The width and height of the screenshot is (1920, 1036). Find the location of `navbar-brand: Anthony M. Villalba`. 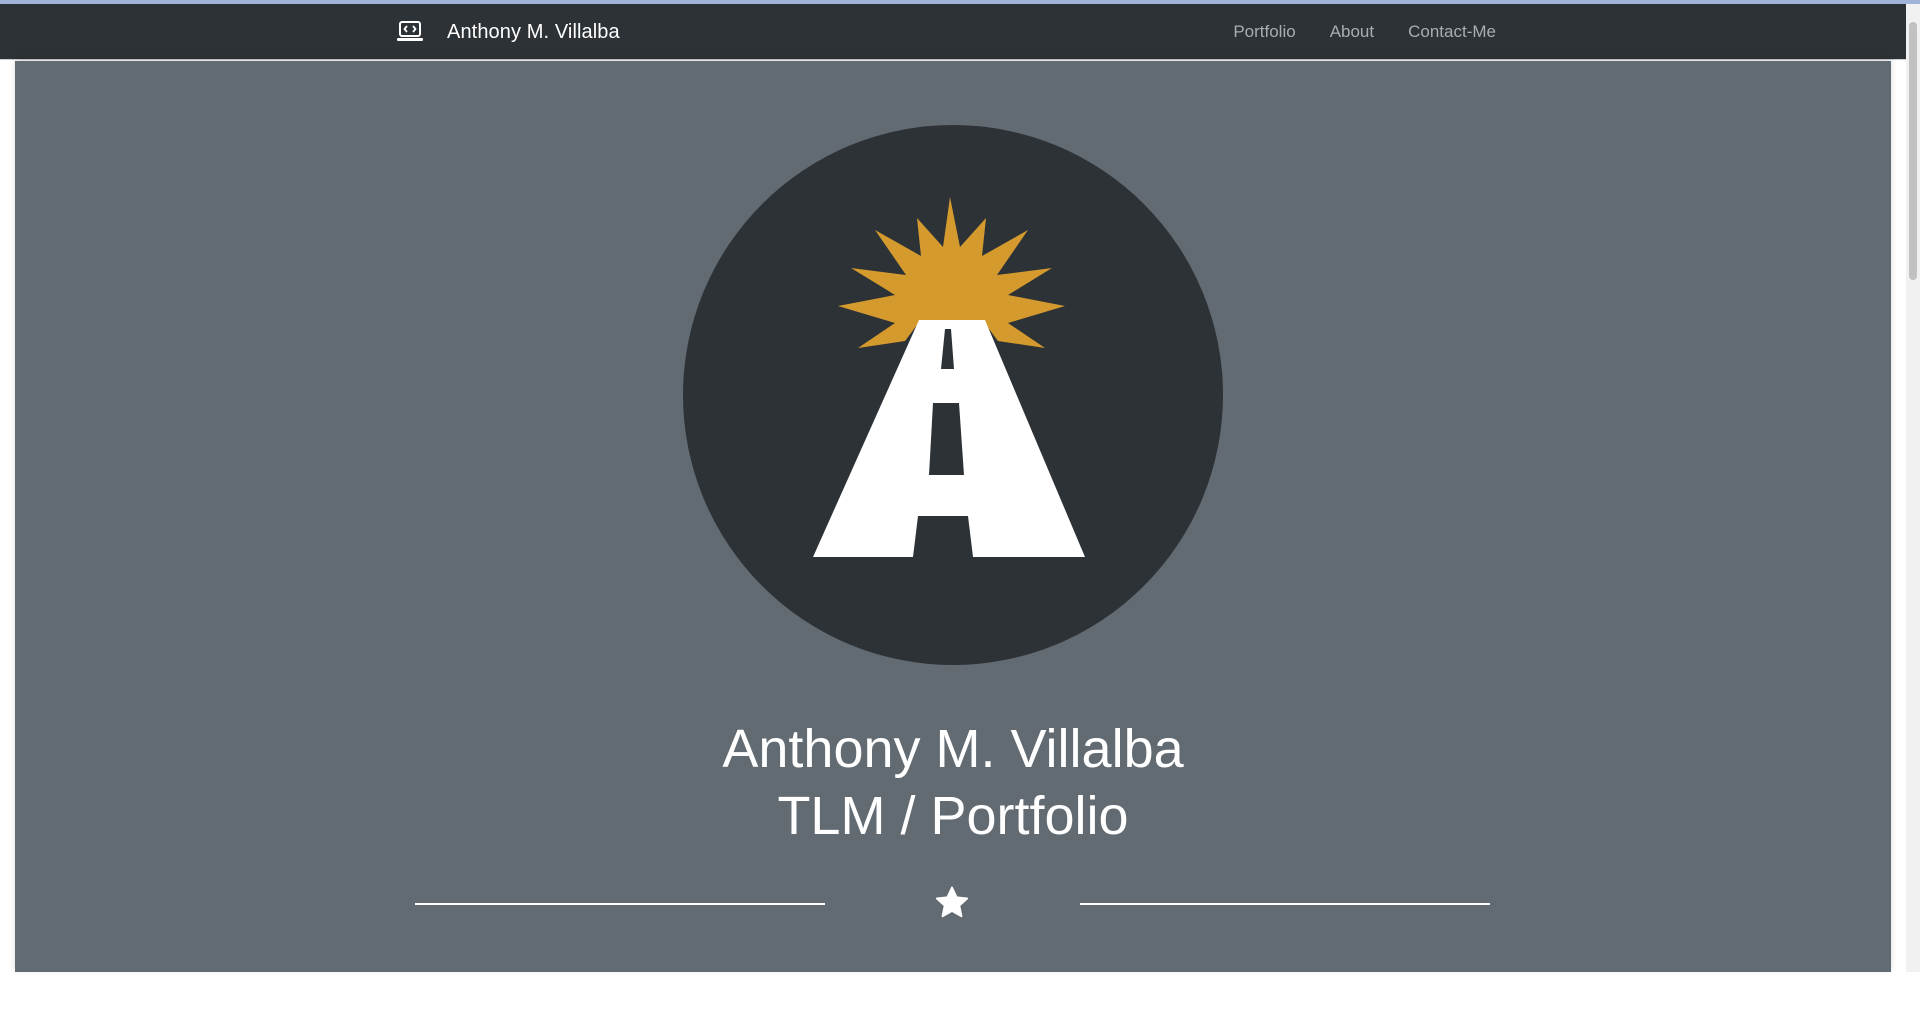

navbar-brand: Anthony M. Villalba is located at coordinates (508, 32).